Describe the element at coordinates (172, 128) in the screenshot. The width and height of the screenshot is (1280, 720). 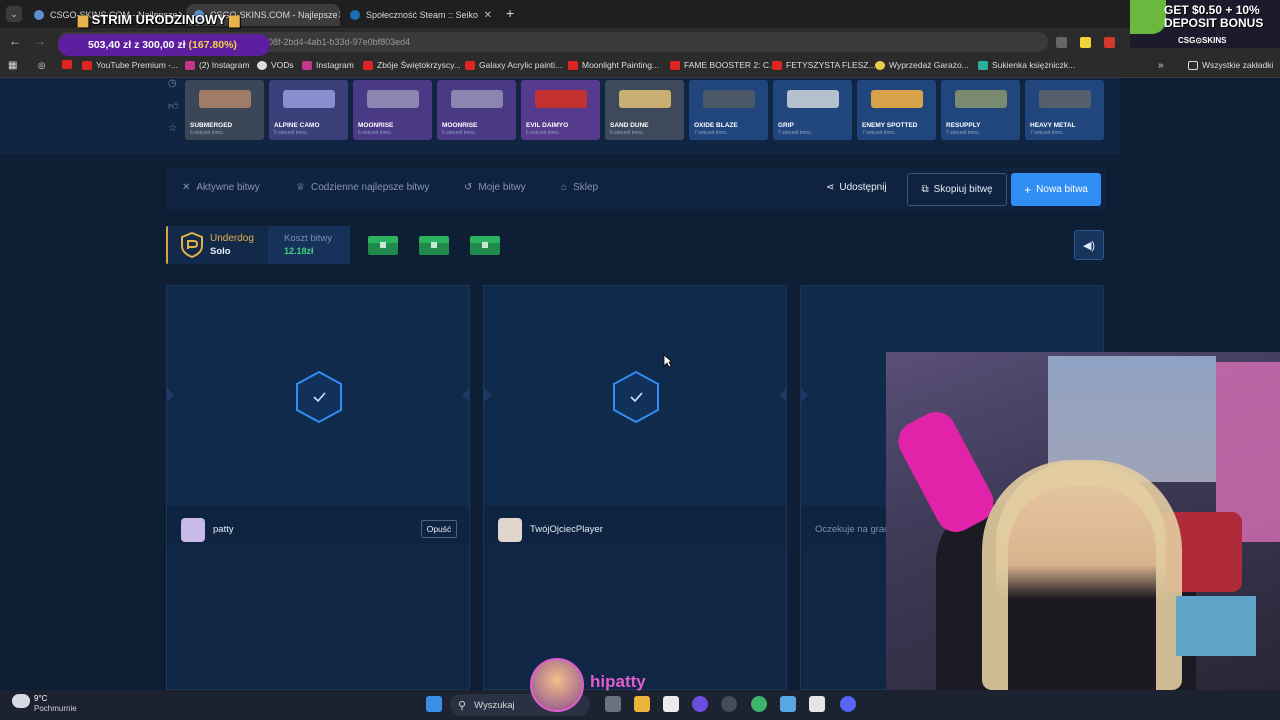
I see `star-icon: ☆` at that location.